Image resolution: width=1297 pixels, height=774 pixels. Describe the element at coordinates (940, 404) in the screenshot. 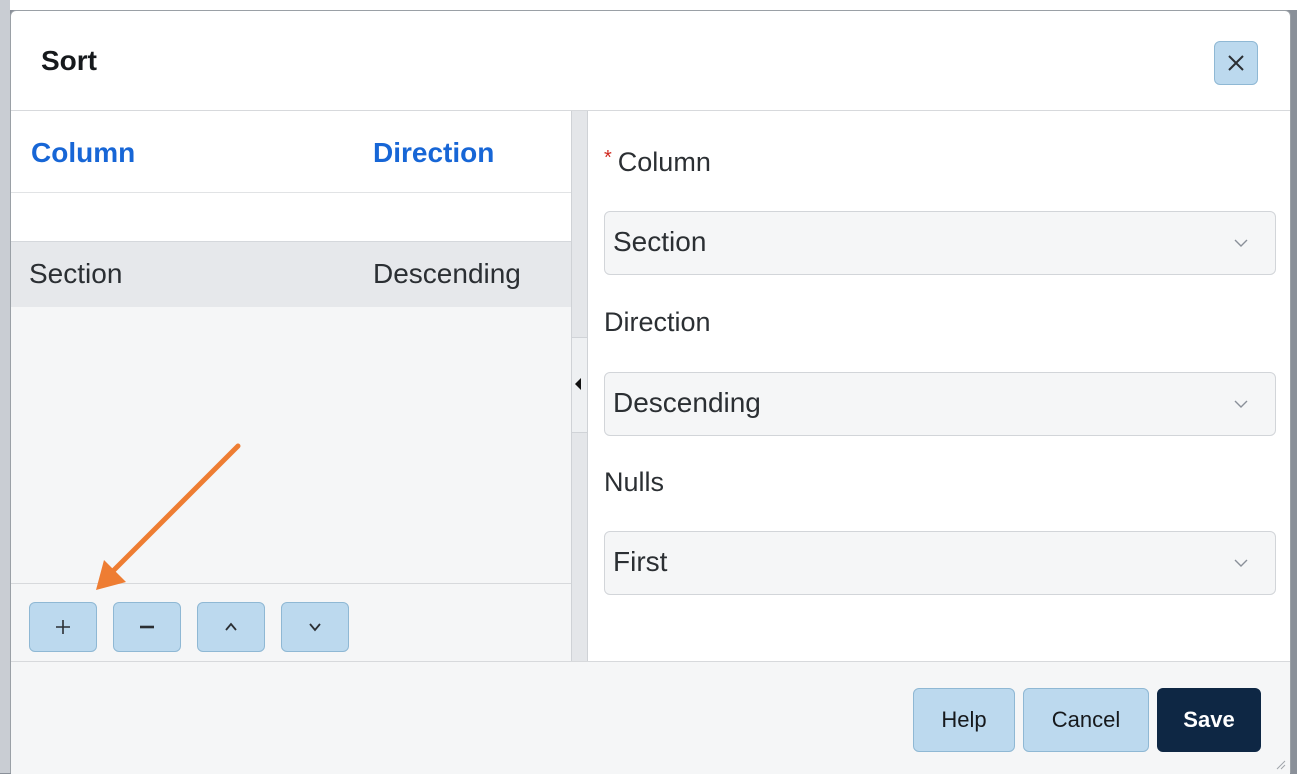

I see `direction-select: Descending` at that location.